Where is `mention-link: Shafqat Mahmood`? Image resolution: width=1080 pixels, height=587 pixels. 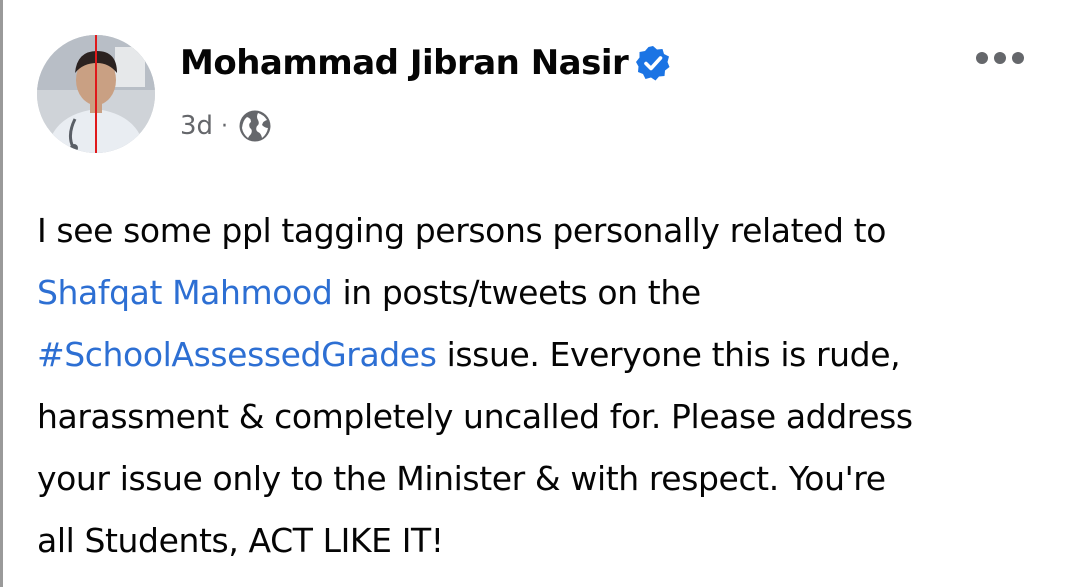
mention-link: Shafqat Mahmood is located at coordinates (185, 292).